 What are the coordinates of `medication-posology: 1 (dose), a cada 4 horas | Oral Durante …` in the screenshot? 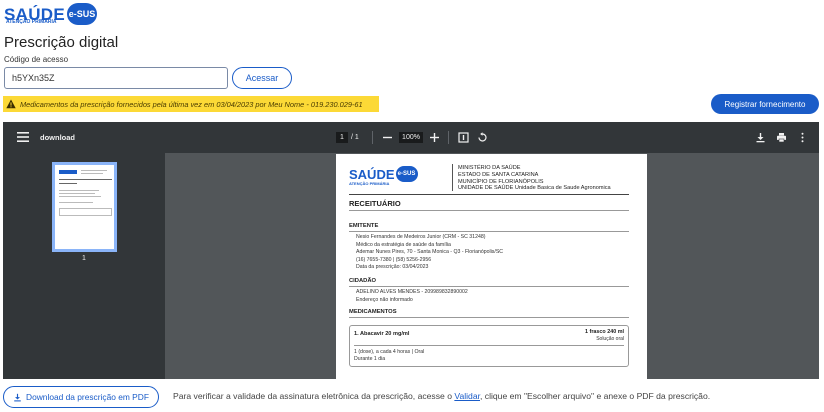 It's located at (389, 356).